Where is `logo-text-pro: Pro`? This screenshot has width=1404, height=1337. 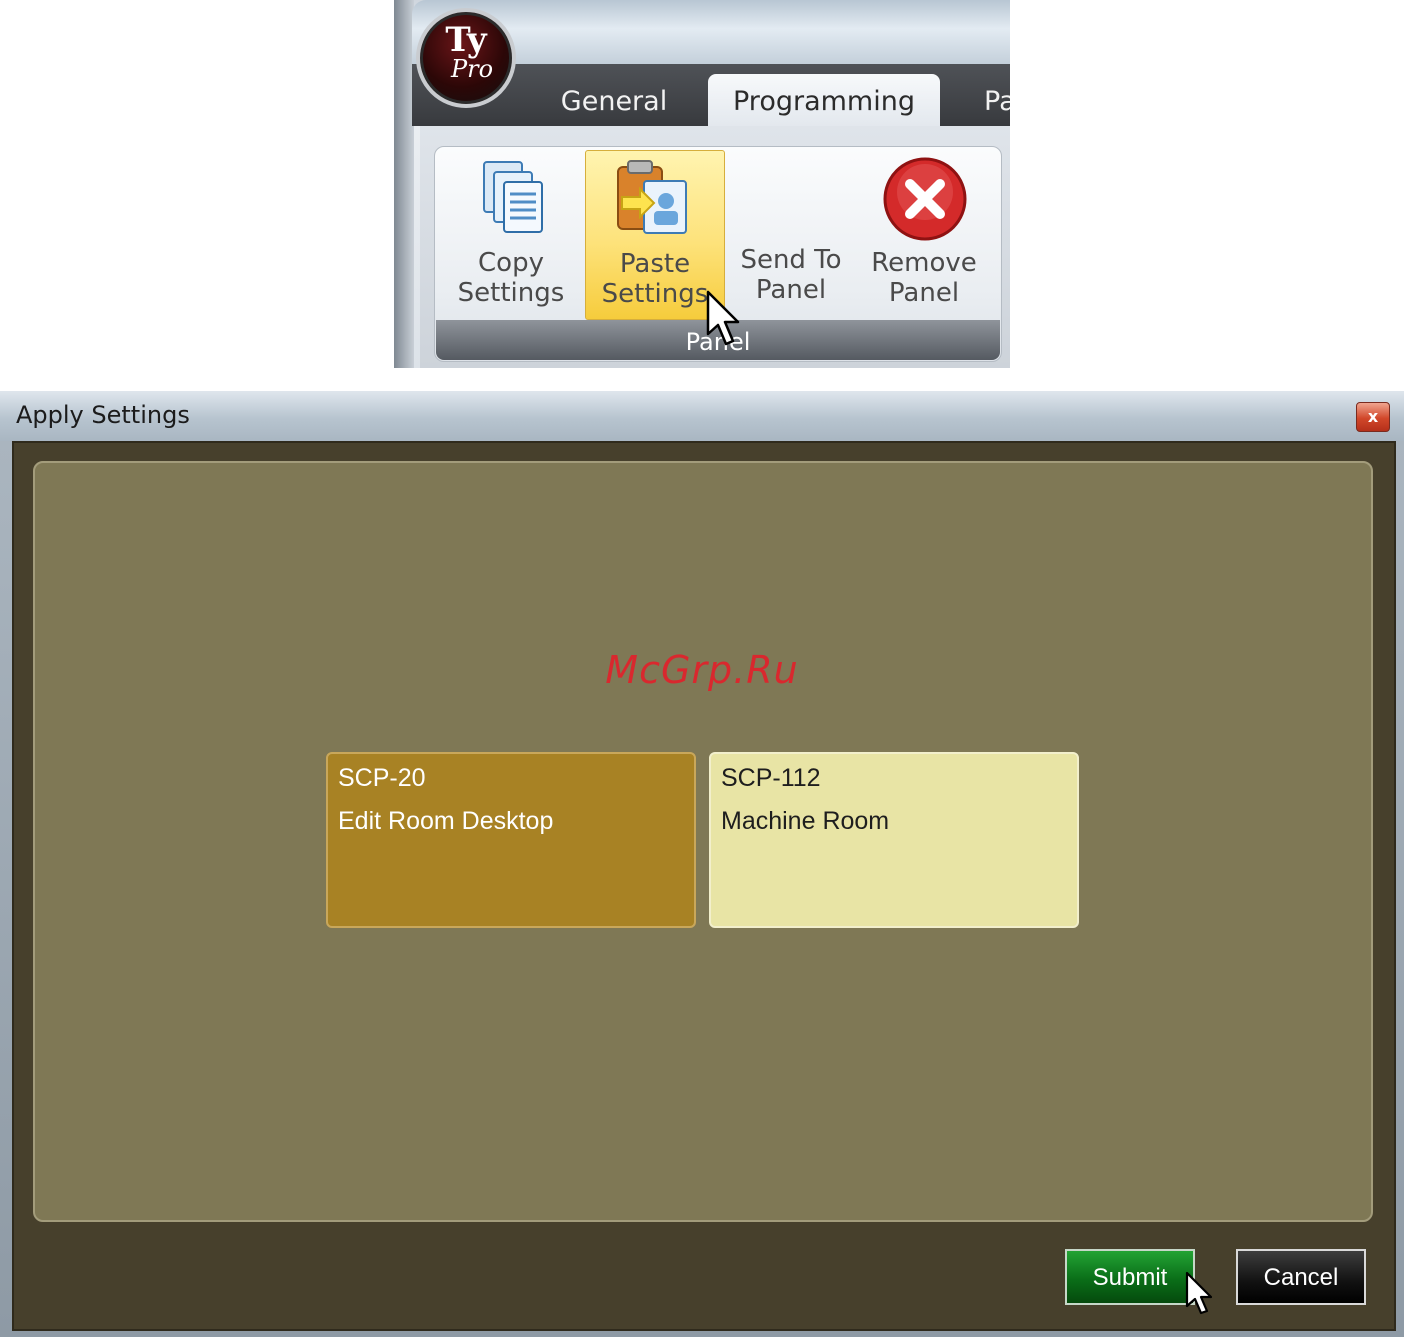 logo-text-pro: Pro is located at coordinates (472, 69).